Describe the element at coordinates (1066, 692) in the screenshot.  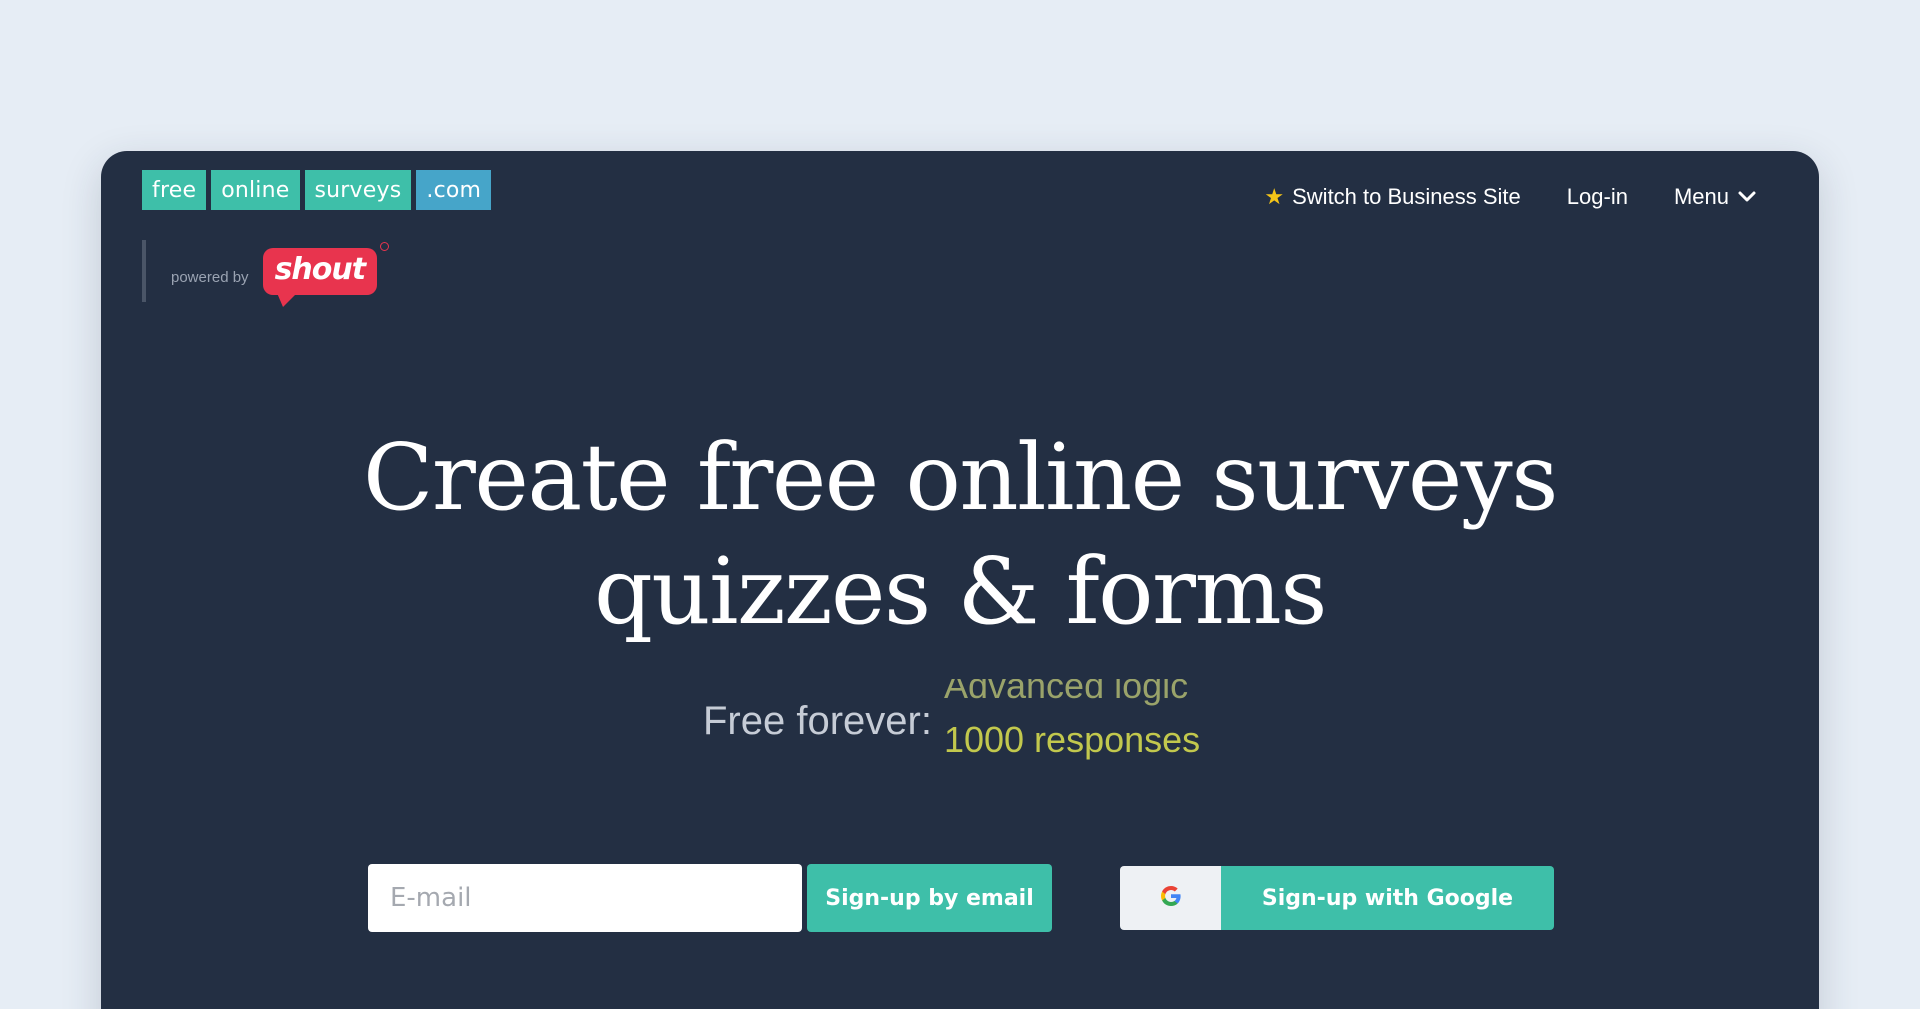
I see `ticker-item: Advanced logic` at that location.